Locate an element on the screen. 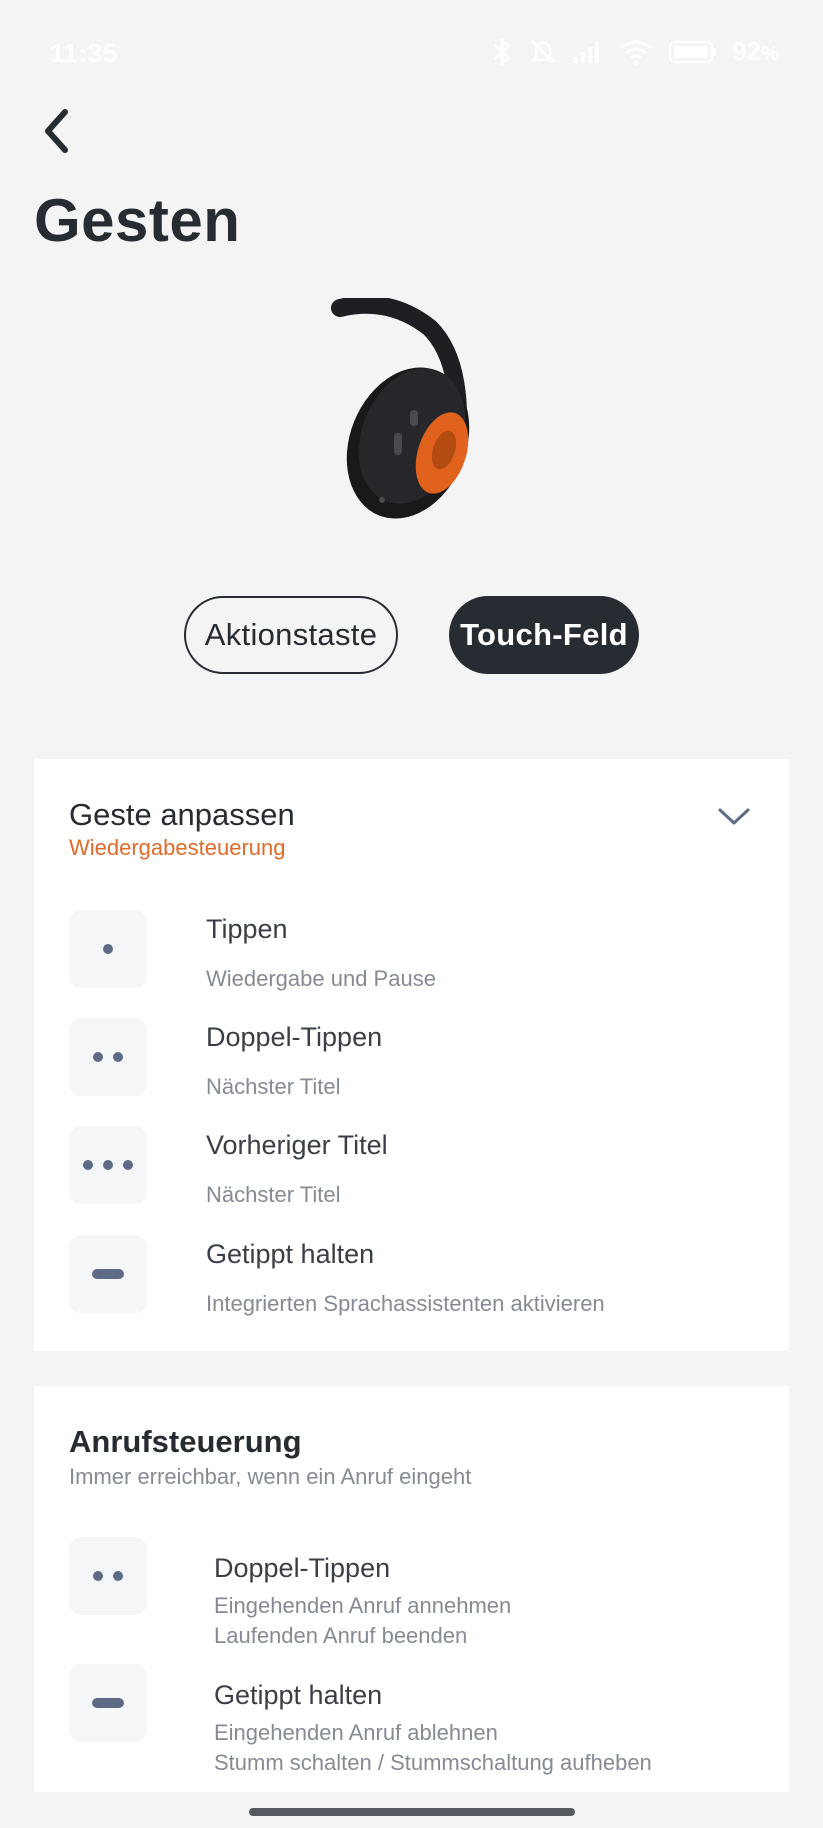 The height and width of the screenshot is (1828, 823). single-tap-icon is located at coordinates (108, 949).